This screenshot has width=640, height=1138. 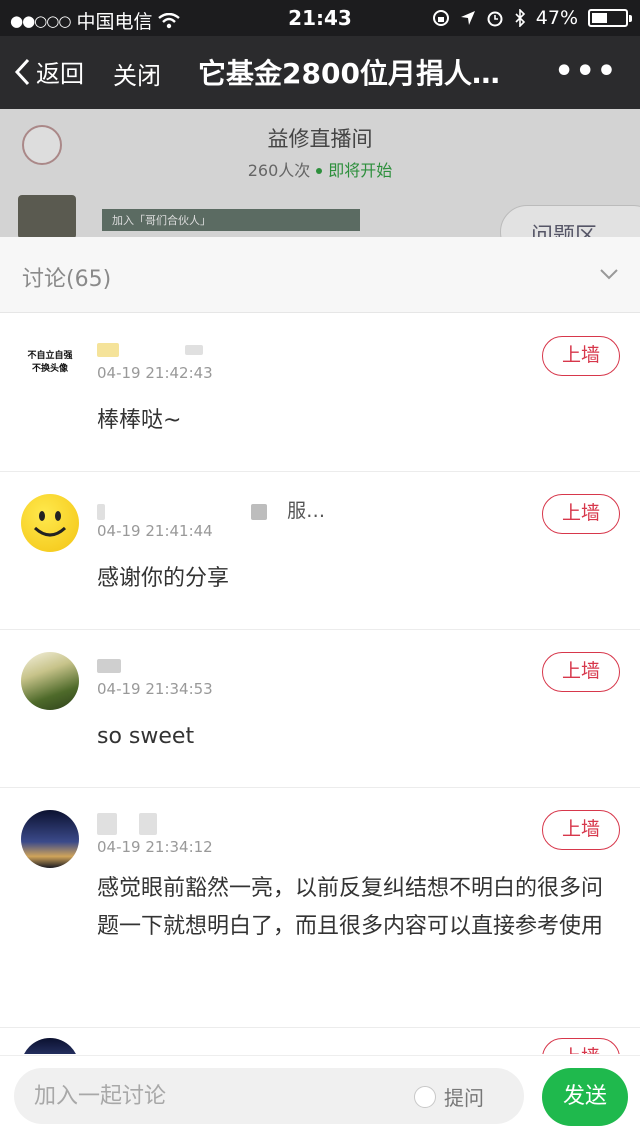 I want to click on chevron-down-icon, so click(x=609, y=274).